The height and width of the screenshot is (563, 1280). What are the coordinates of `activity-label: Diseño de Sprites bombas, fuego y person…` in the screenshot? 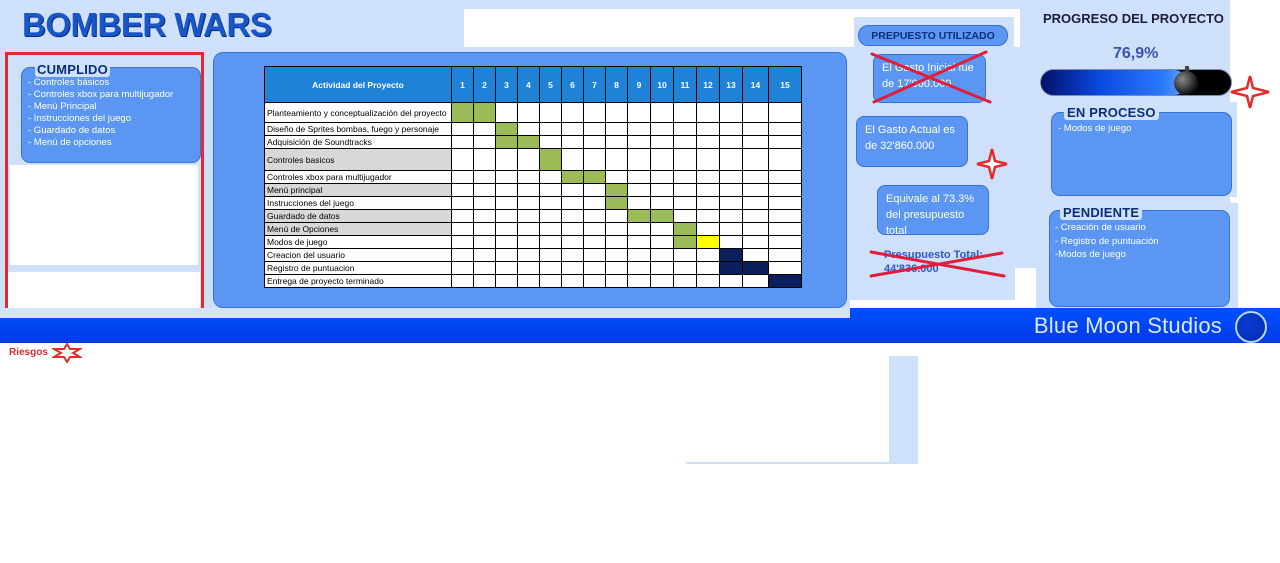 It's located at (358, 129).